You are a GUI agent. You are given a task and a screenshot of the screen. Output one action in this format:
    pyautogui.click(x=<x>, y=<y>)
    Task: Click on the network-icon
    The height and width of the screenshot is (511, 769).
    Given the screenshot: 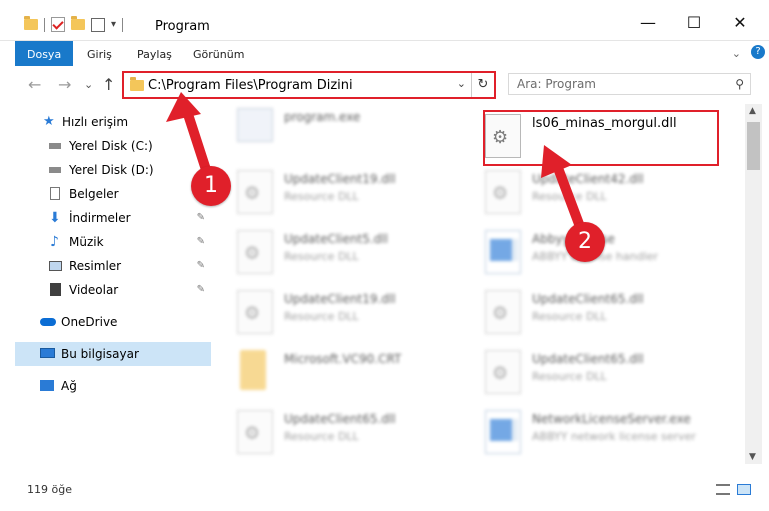 What is the action you would take?
    pyautogui.click(x=47, y=385)
    